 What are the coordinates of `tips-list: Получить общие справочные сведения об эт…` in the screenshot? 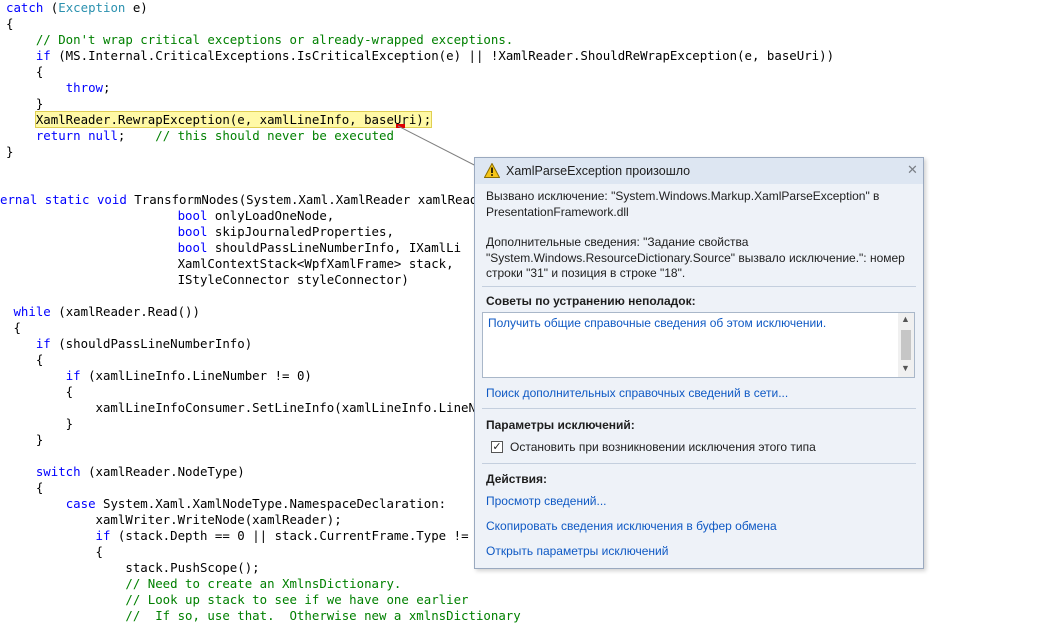 It's located at (698, 345).